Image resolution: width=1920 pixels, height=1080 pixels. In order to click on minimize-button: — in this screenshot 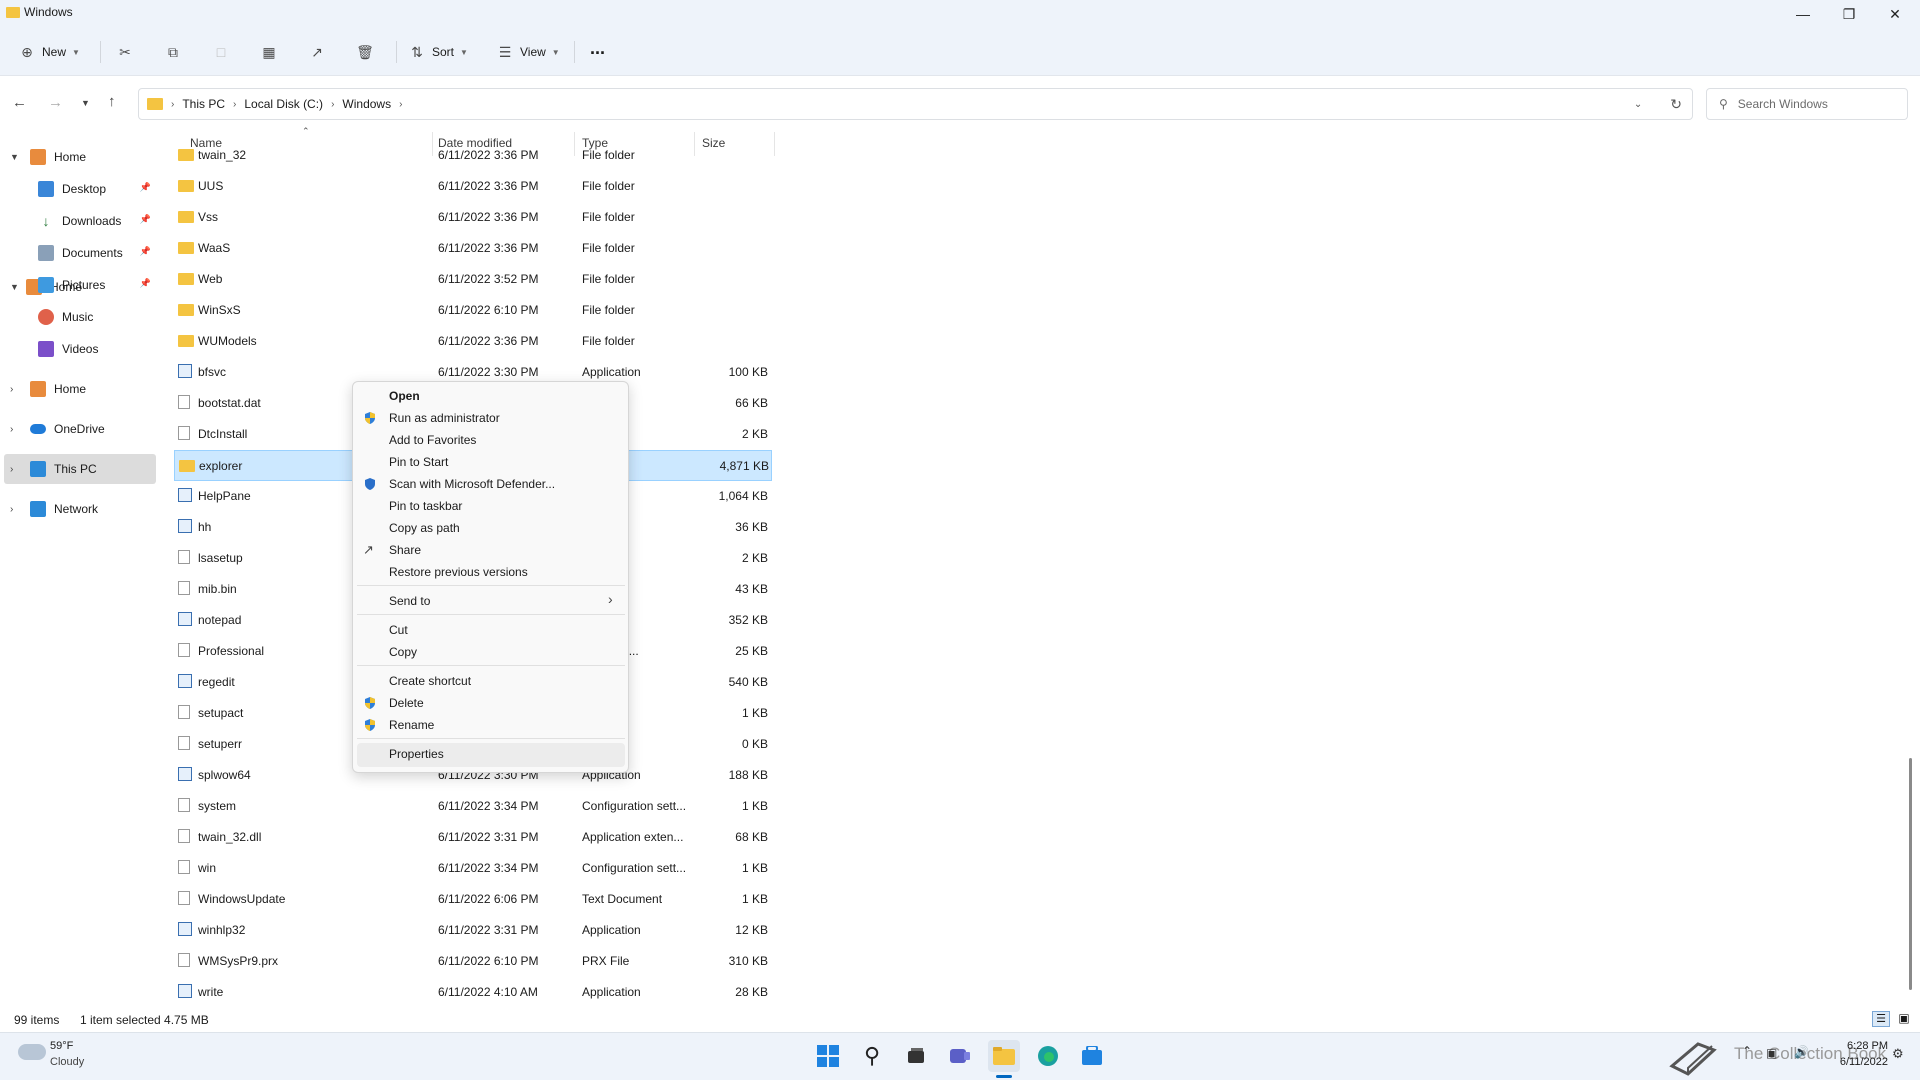, I will do `click(1803, 14)`.